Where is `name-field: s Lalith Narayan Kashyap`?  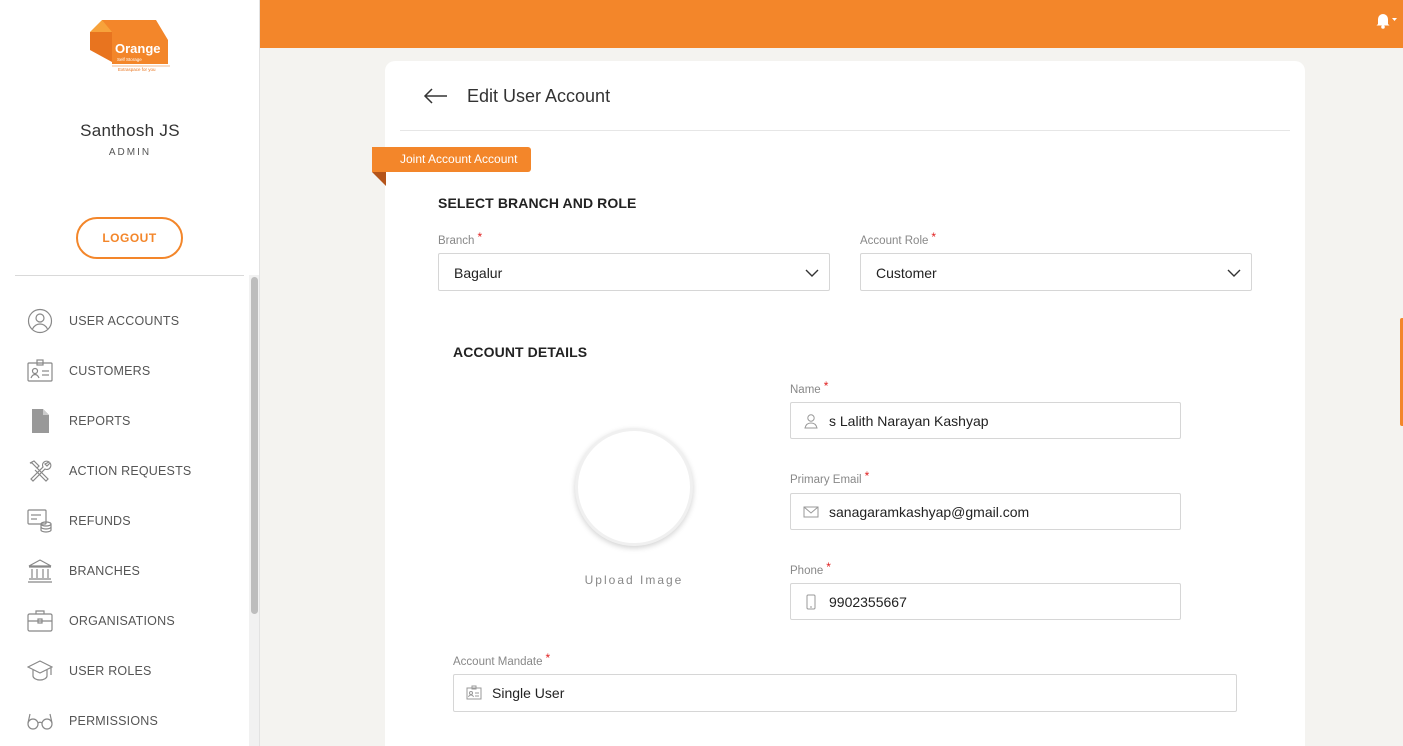
name-field: s Lalith Narayan Kashyap is located at coordinates (985, 420).